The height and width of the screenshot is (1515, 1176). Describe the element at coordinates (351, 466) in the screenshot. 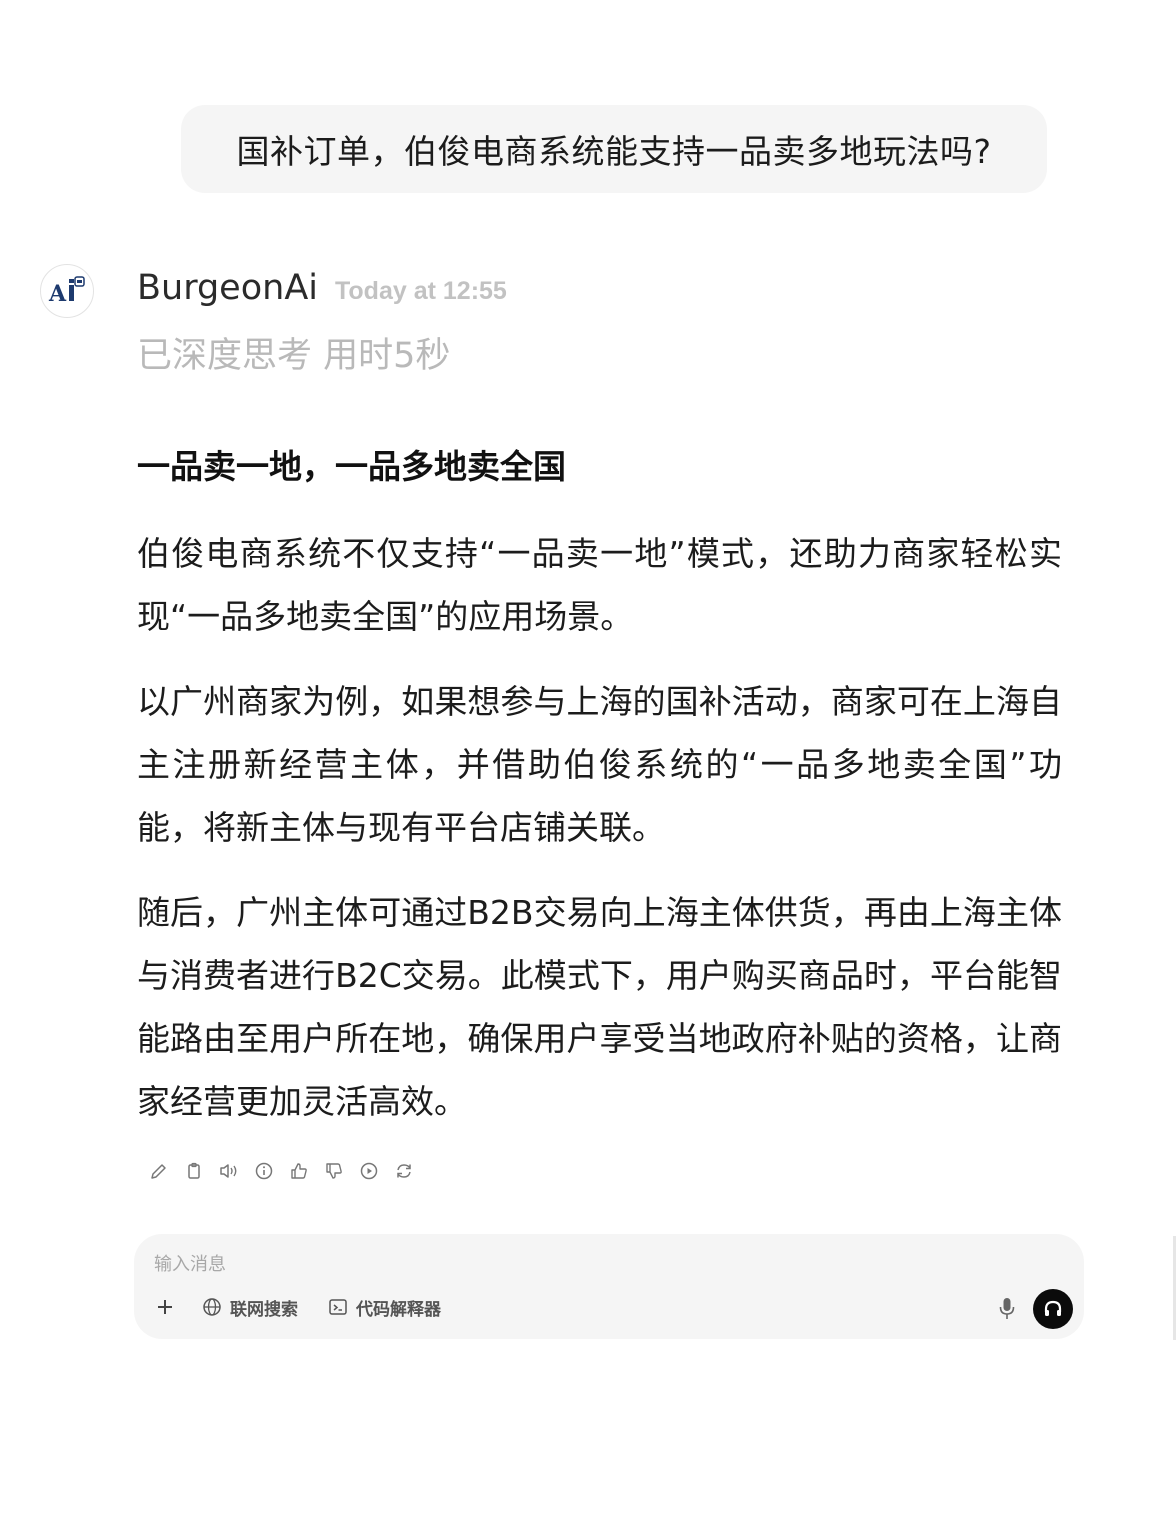

I see `response-heading: 一品卖一地，一品多地卖全国` at that location.